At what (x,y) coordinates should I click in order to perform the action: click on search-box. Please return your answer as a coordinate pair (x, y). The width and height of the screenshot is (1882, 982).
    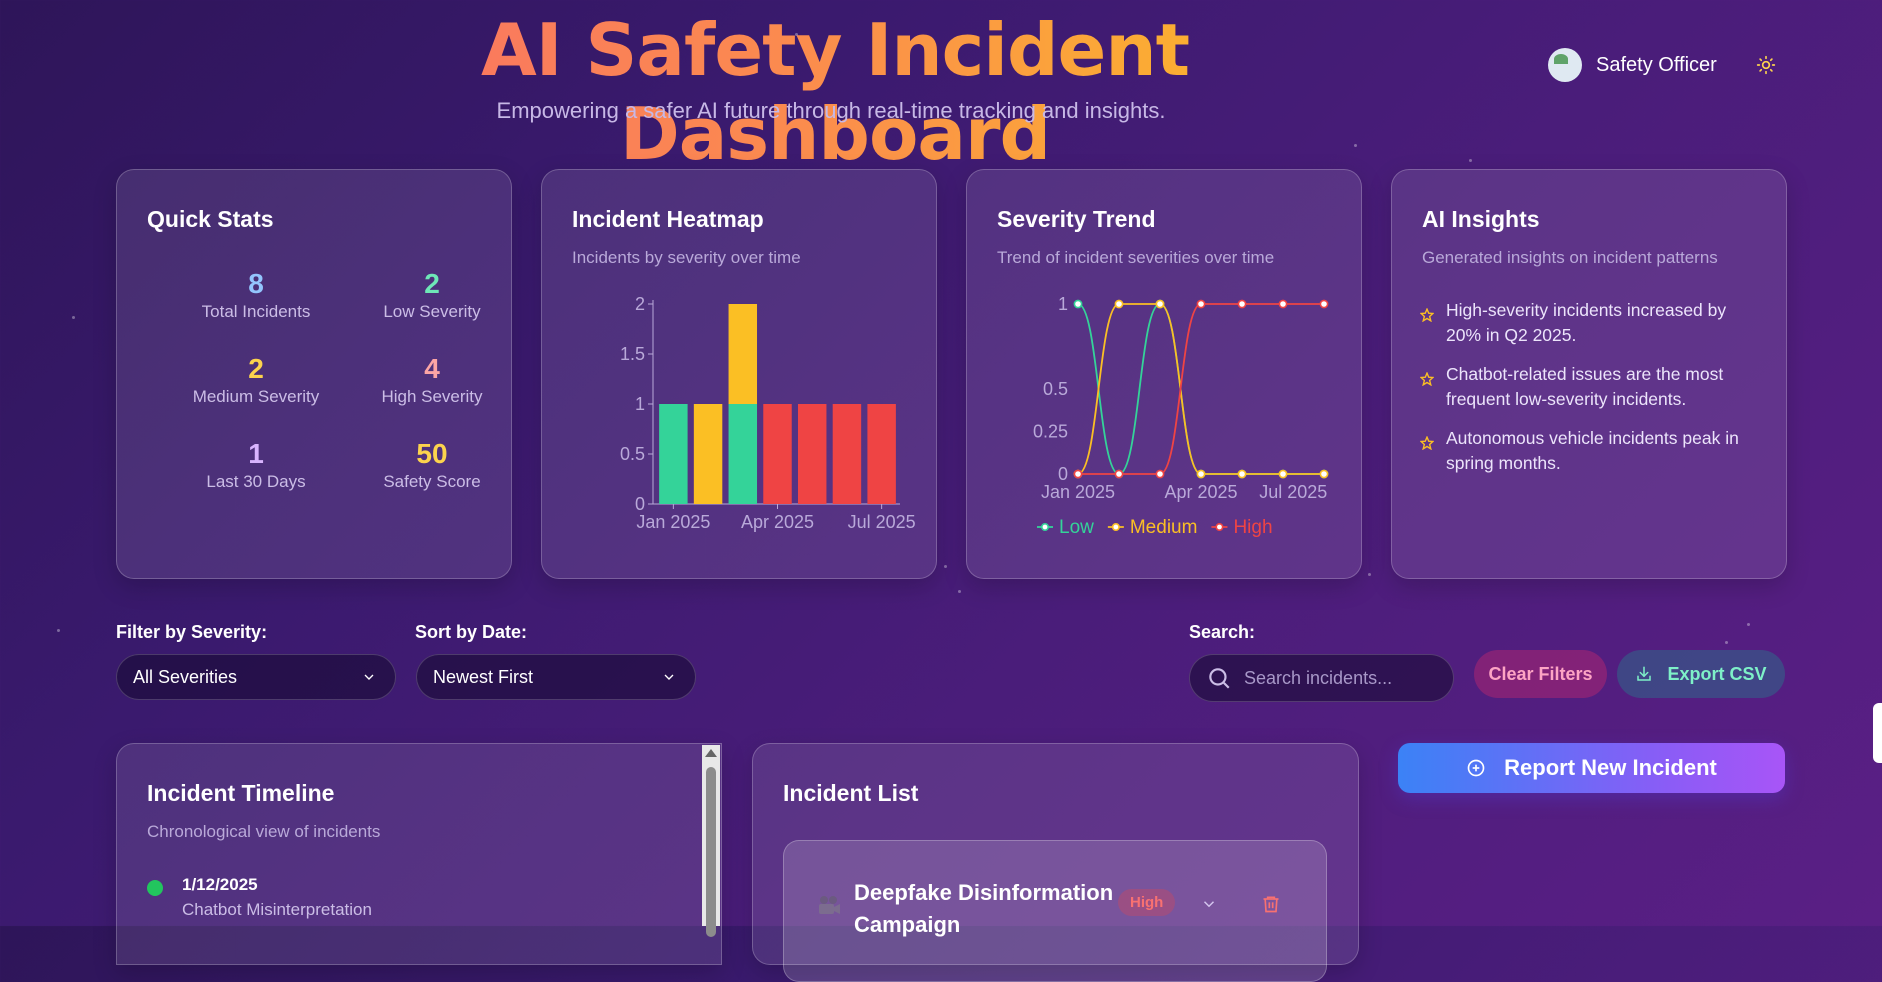
    Looking at the image, I should click on (1321, 678).